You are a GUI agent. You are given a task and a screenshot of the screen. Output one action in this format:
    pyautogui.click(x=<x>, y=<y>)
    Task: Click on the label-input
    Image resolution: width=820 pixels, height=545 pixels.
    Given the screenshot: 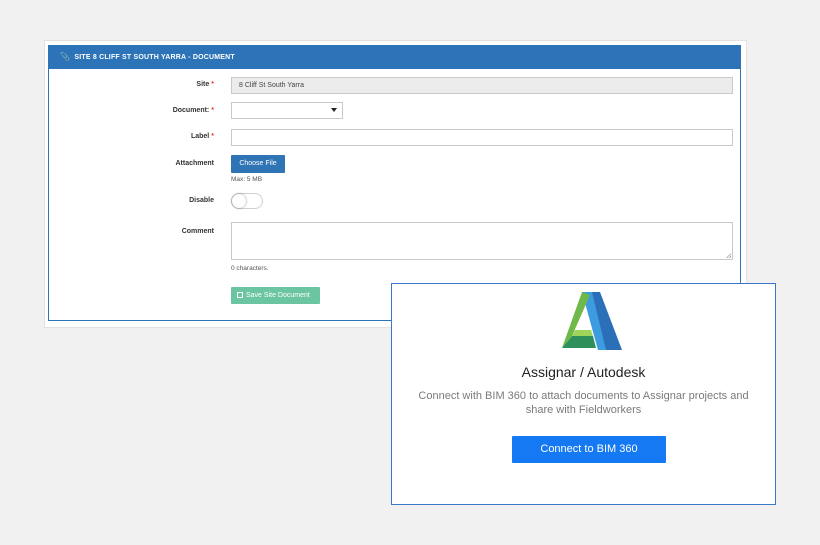 What is the action you would take?
    pyautogui.click(x=482, y=137)
    